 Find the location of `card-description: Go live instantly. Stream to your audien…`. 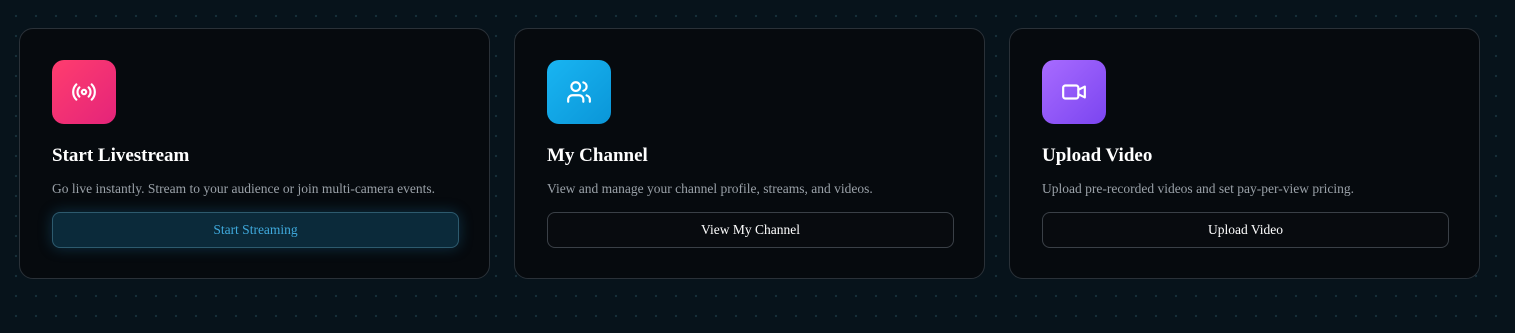

card-description: Go live instantly. Stream to your audien… is located at coordinates (244, 188).